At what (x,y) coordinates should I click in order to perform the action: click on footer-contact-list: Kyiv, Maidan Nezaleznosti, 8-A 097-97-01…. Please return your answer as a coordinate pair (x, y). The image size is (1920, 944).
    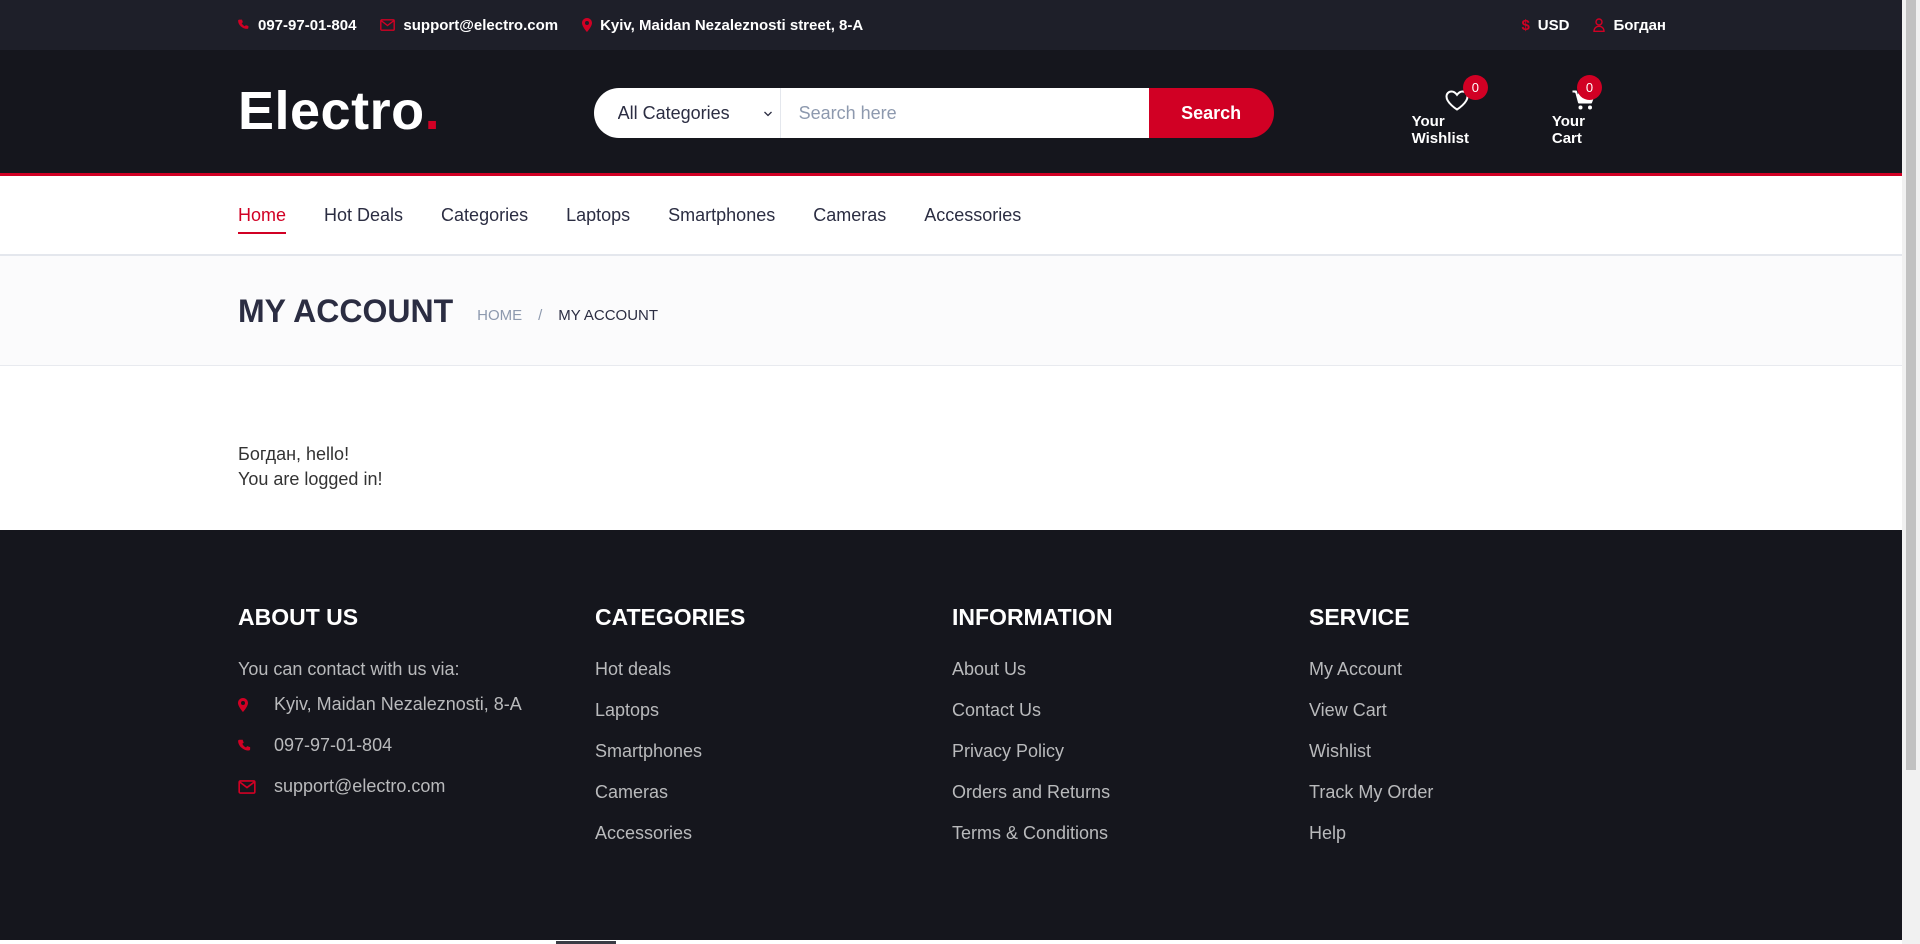
    Looking at the image, I should click on (416, 745).